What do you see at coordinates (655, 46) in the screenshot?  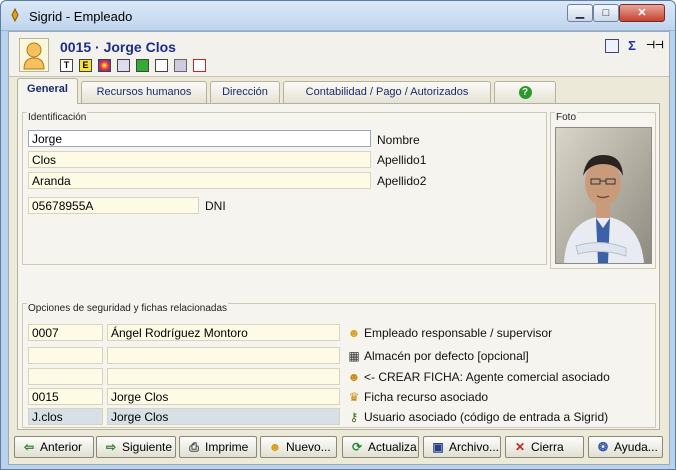 I see `pin-icon: ⊣⊣` at bounding box center [655, 46].